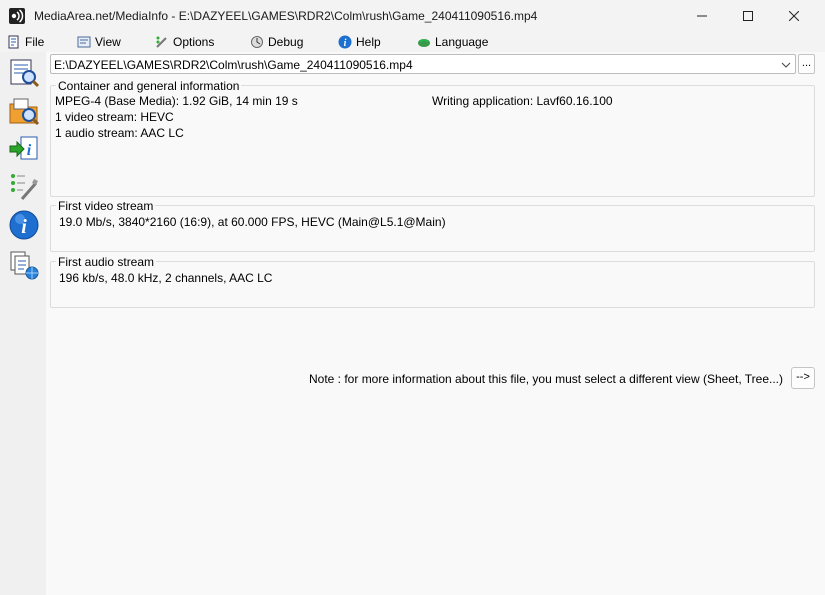  Describe the element at coordinates (161, 42) in the screenshot. I see `options-menu-icon` at that location.